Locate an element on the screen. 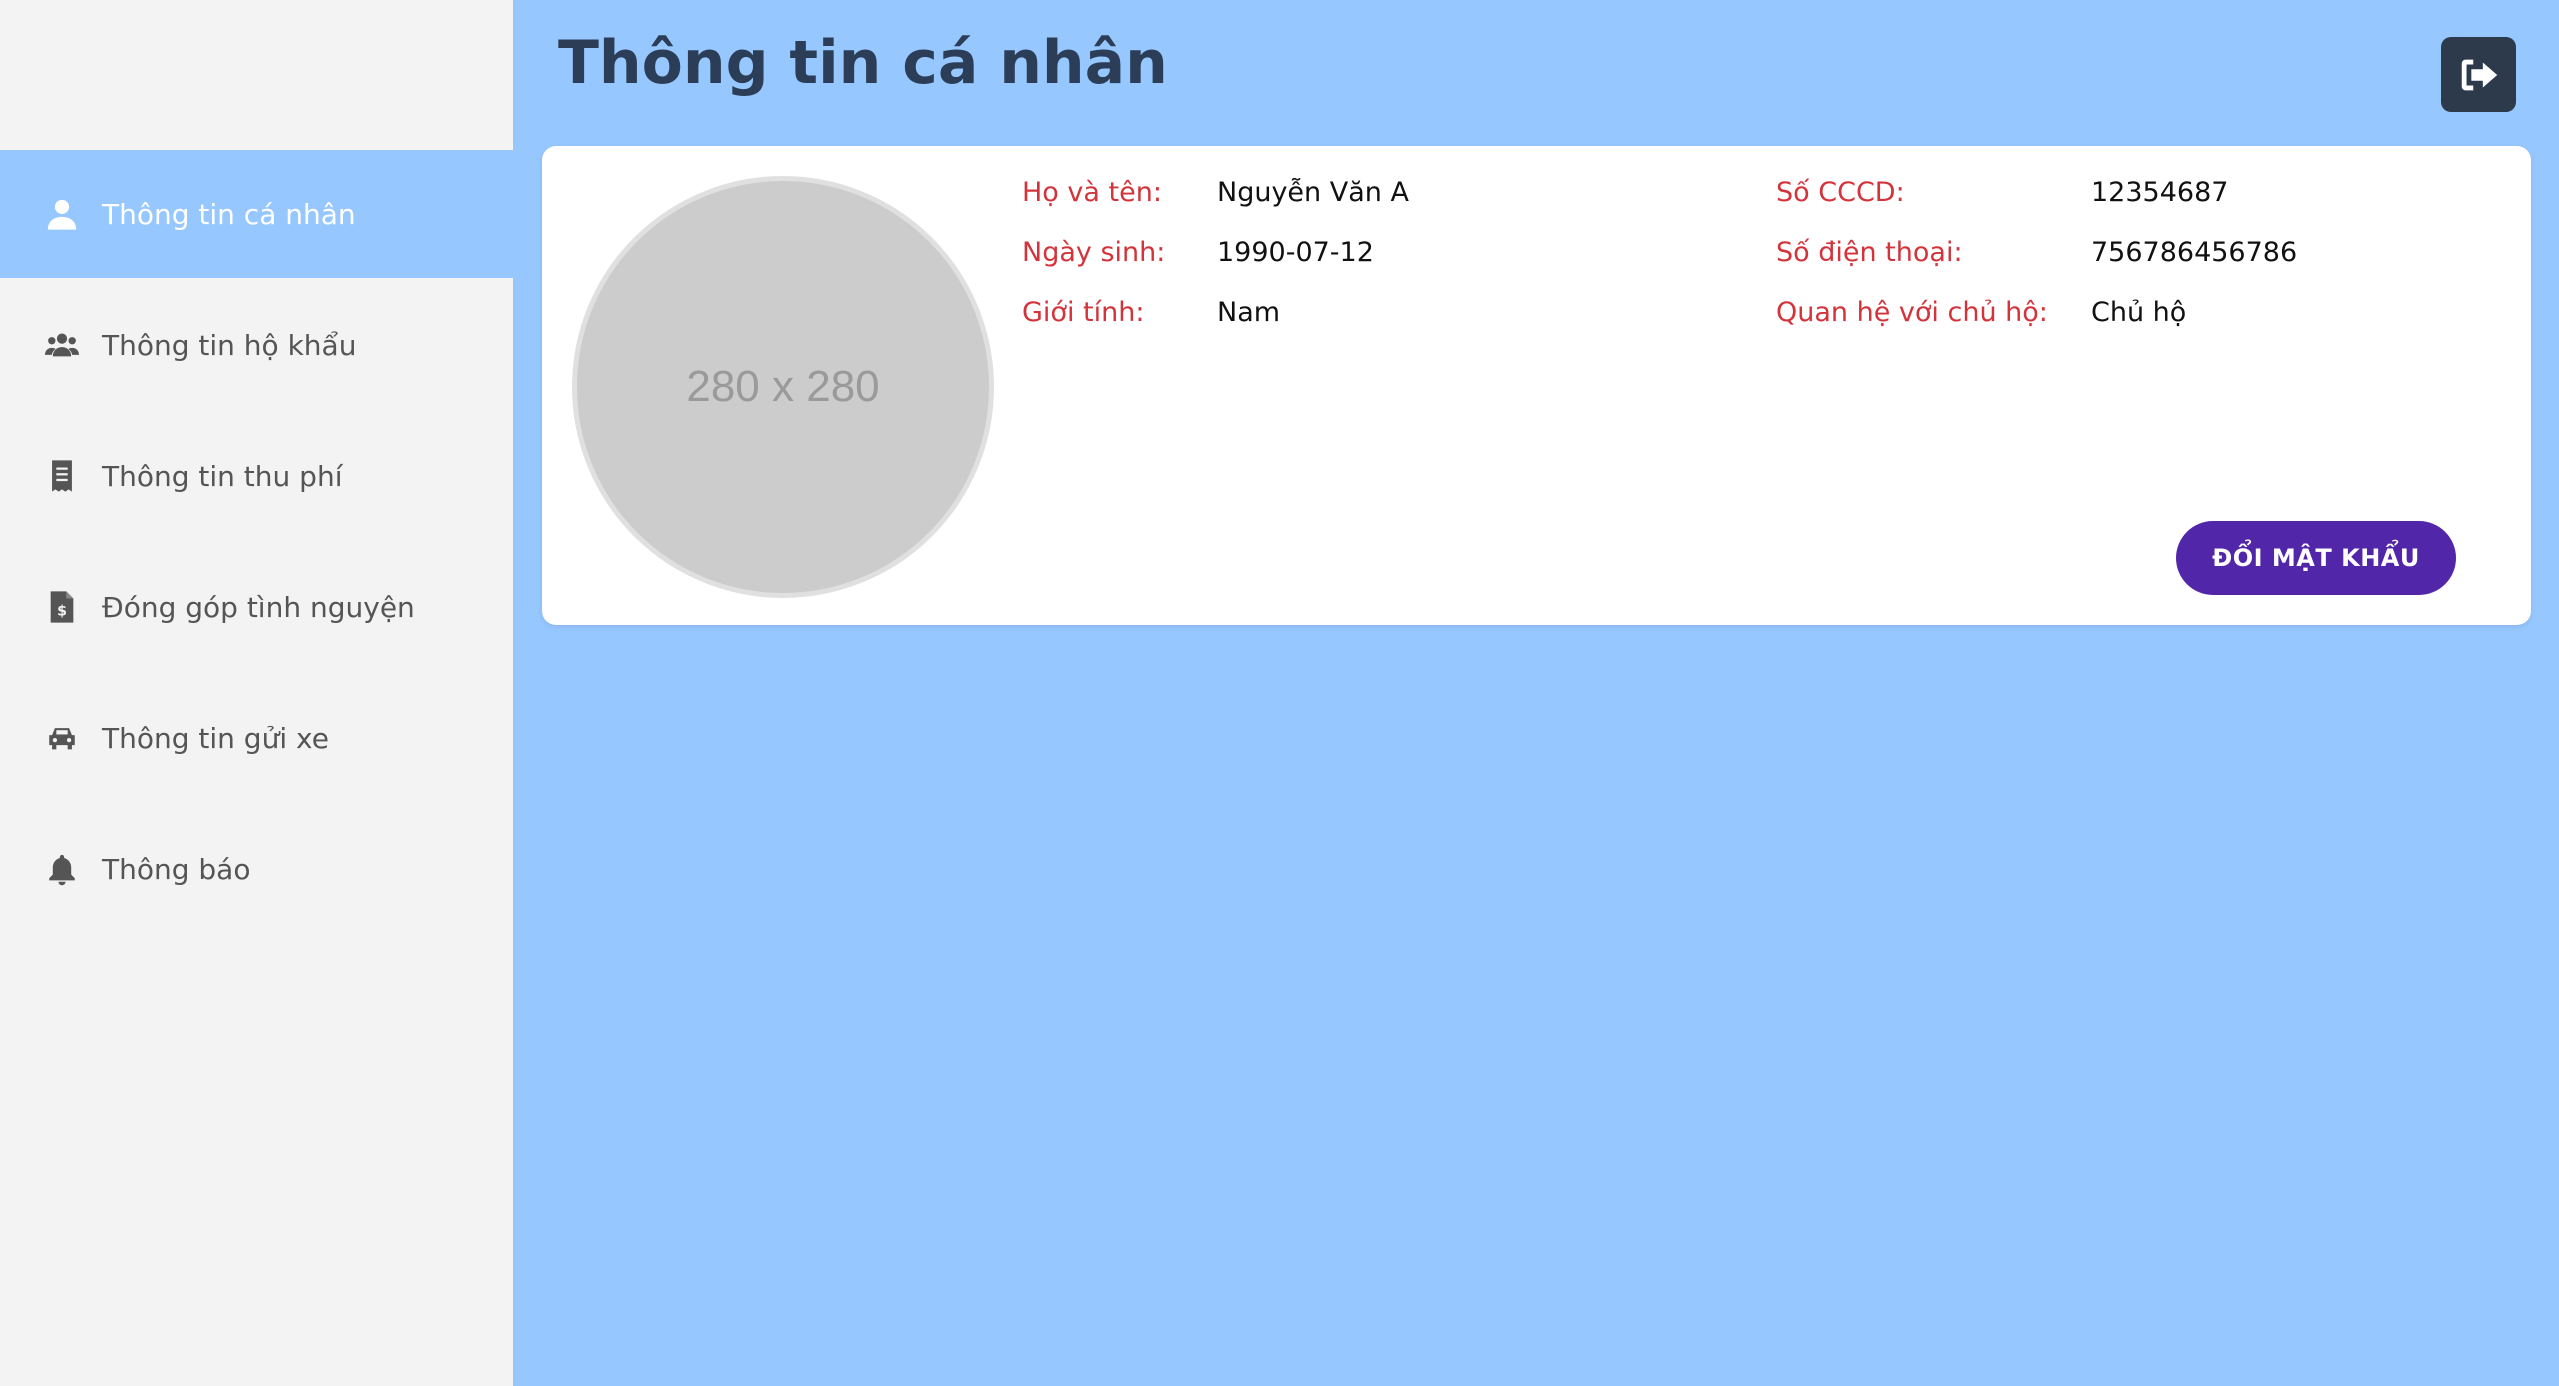 The height and width of the screenshot is (1386, 2559). page-title: Thông tin cá nhân is located at coordinates (863, 63).